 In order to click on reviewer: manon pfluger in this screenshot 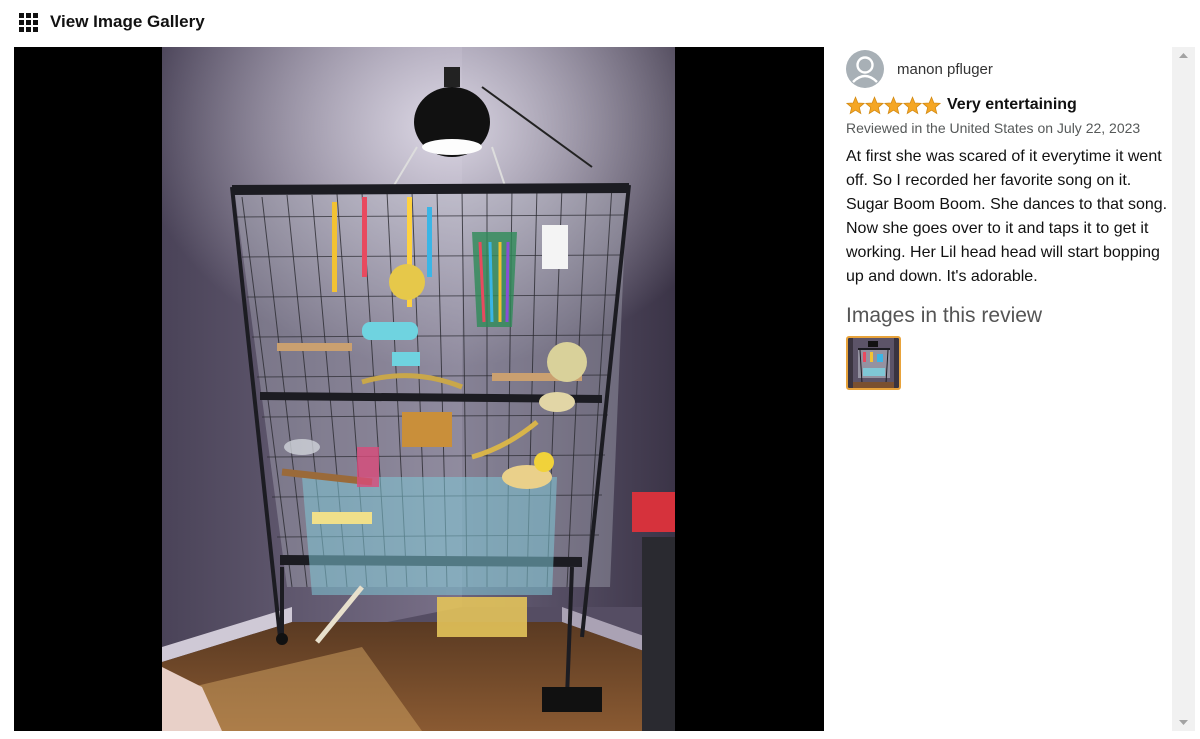, I will do `click(1008, 69)`.